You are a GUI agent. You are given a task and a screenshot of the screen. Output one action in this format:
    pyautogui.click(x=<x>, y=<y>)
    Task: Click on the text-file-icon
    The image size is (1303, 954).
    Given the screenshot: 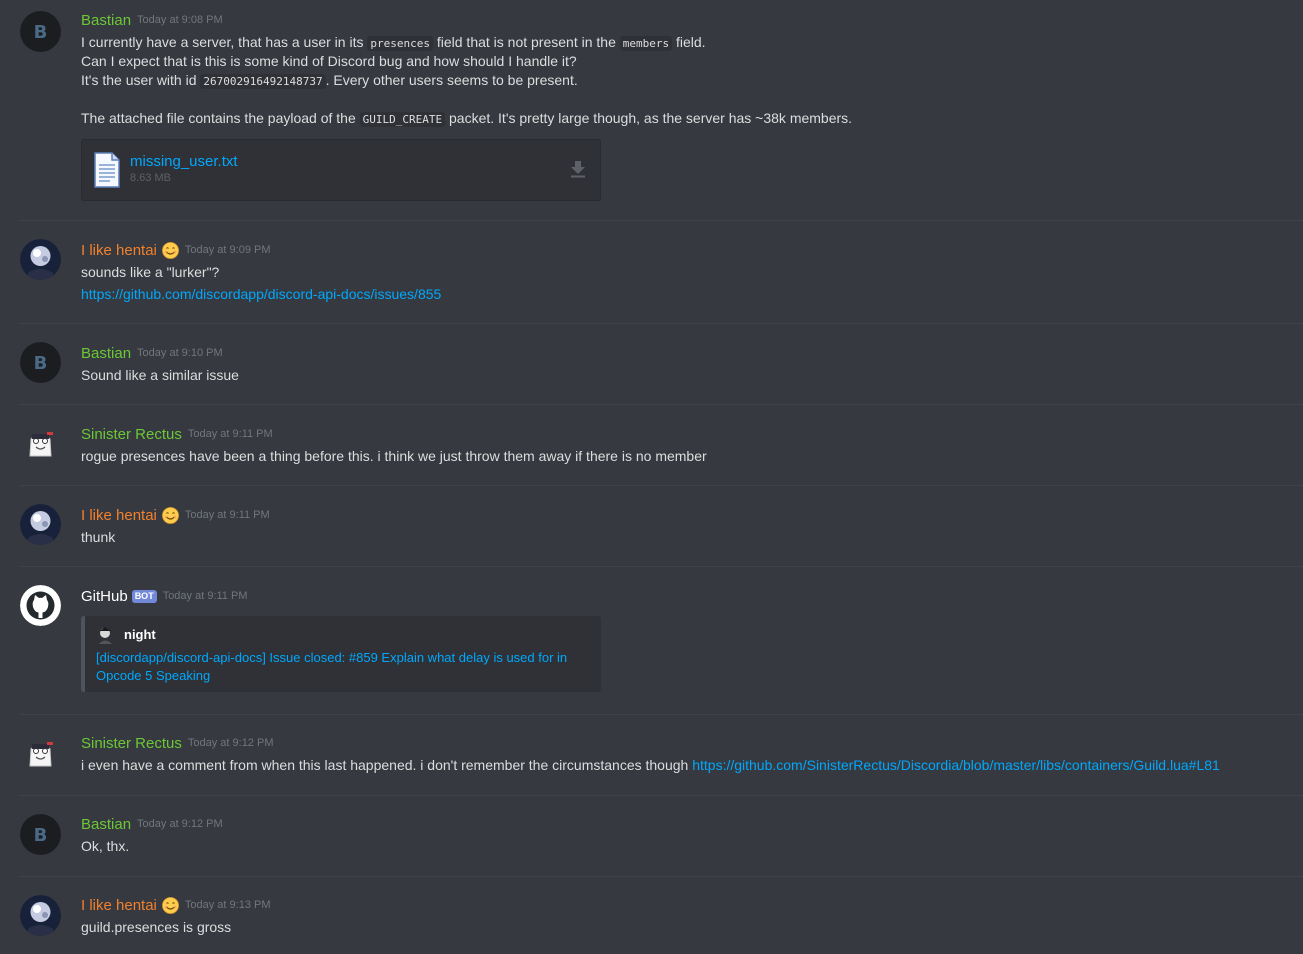 What is the action you would take?
    pyautogui.click(x=107, y=172)
    